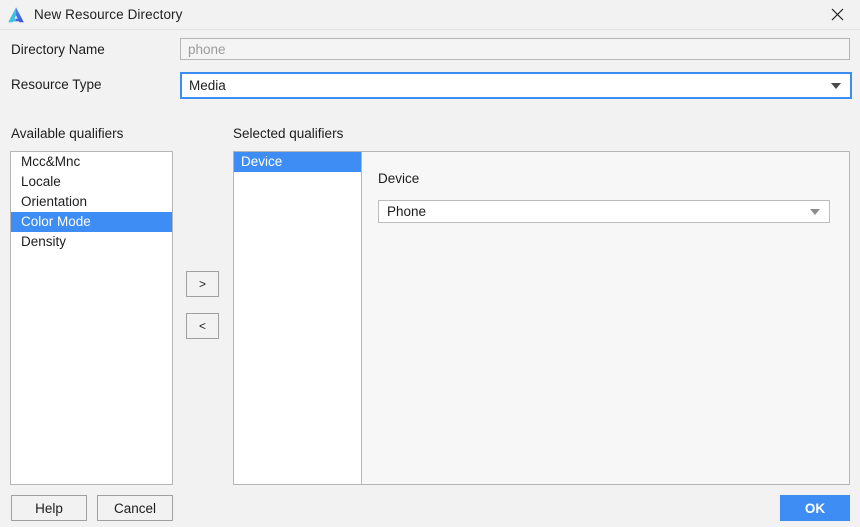 Image resolution: width=860 pixels, height=527 pixels. I want to click on list-item: Orientation, so click(91, 202).